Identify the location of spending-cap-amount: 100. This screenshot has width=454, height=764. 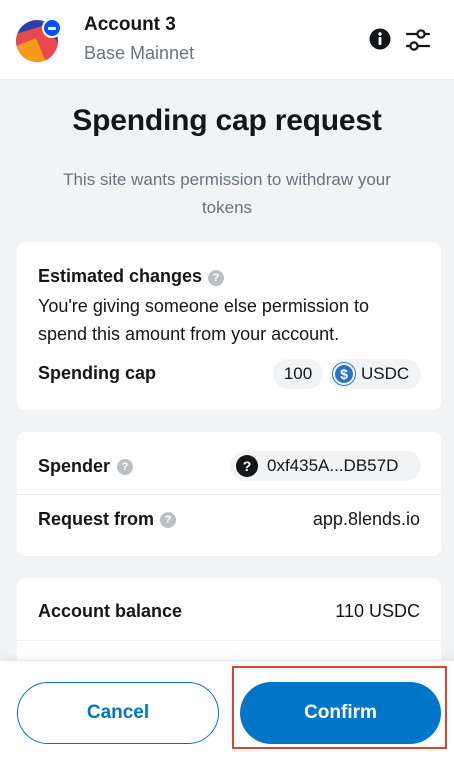
(298, 374).